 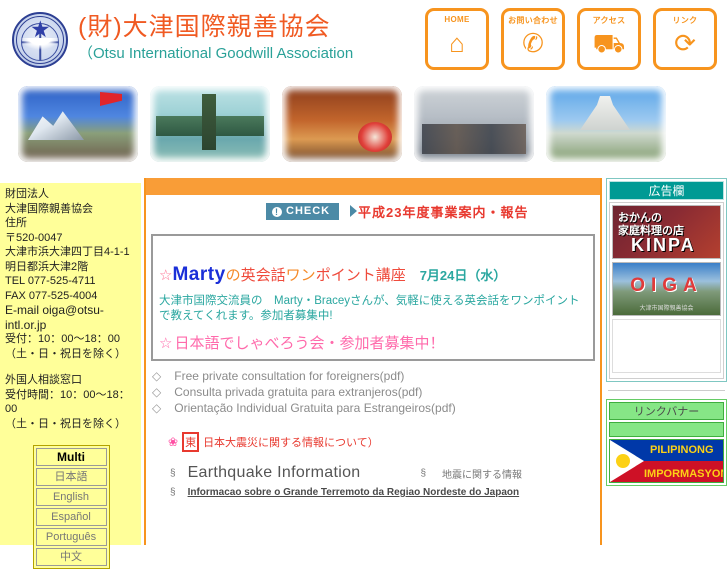 I want to click on main-orange-bar, so click(x=373, y=186).